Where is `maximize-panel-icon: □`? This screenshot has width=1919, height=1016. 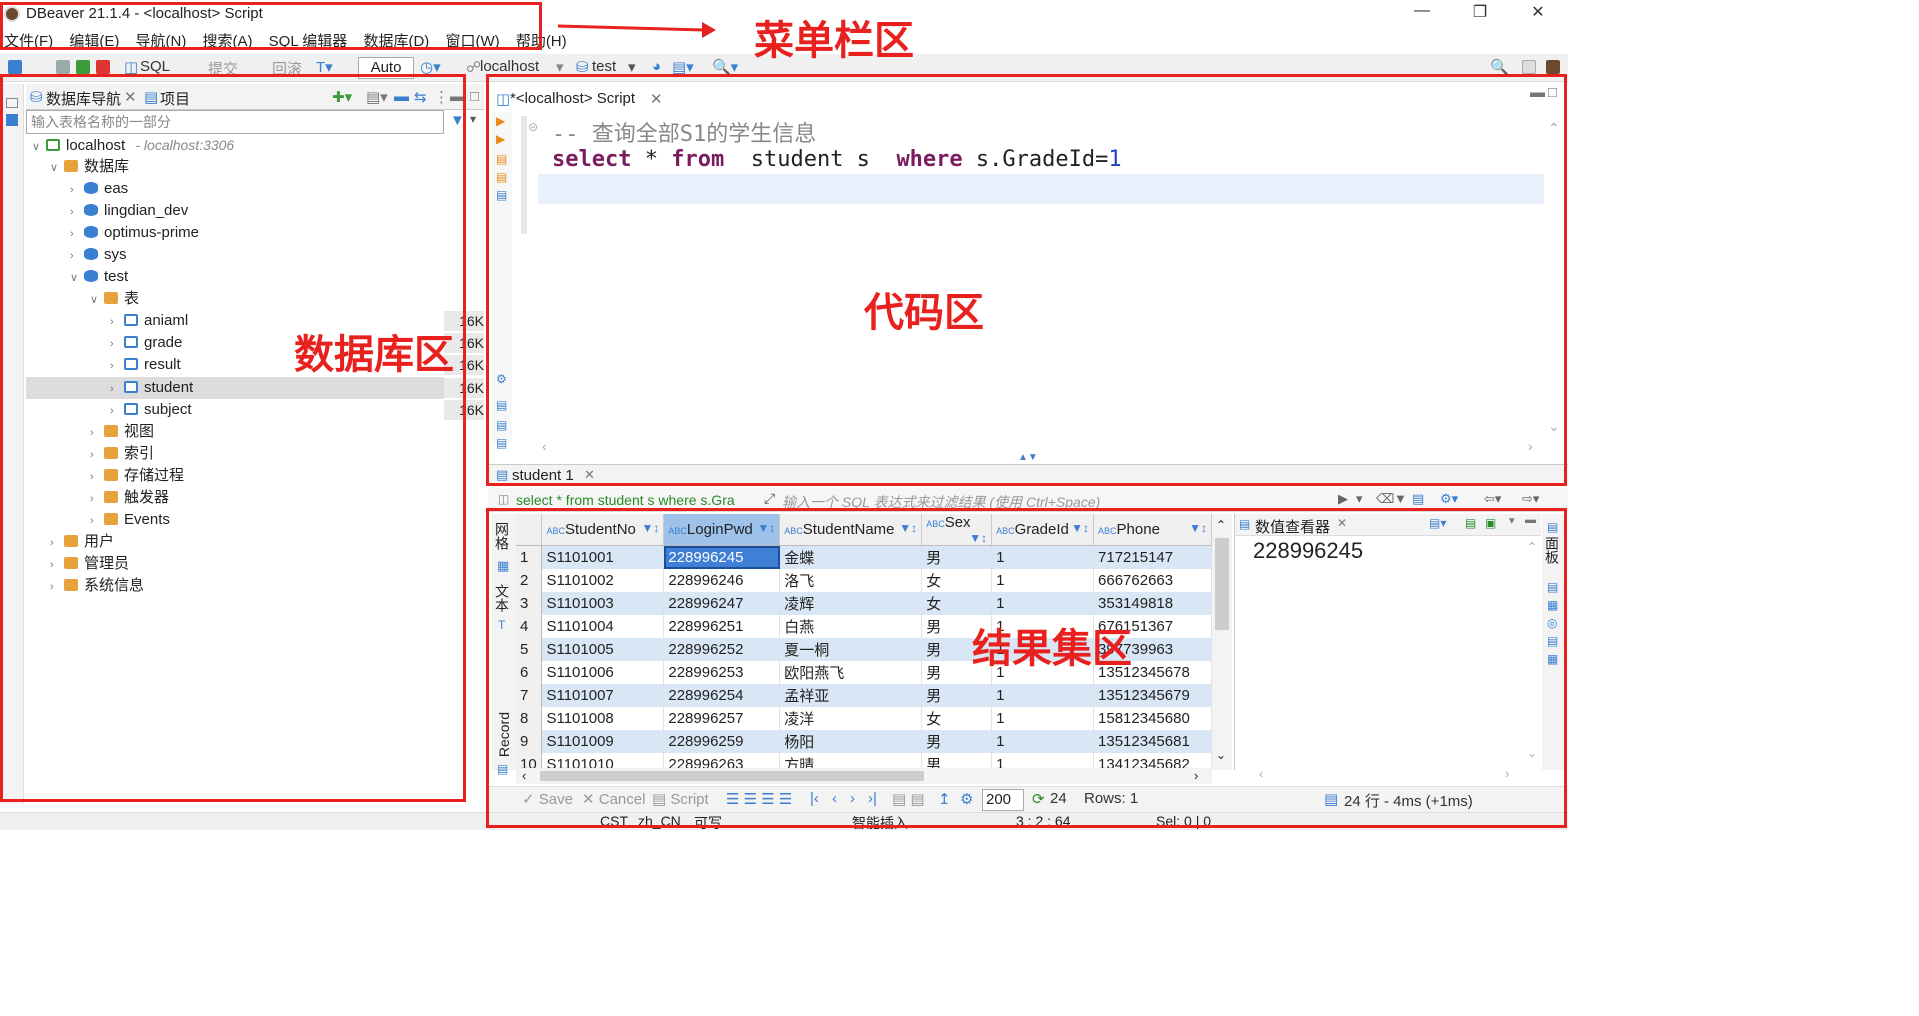
maximize-panel-icon: □ is located at coordinates (1552, 92).